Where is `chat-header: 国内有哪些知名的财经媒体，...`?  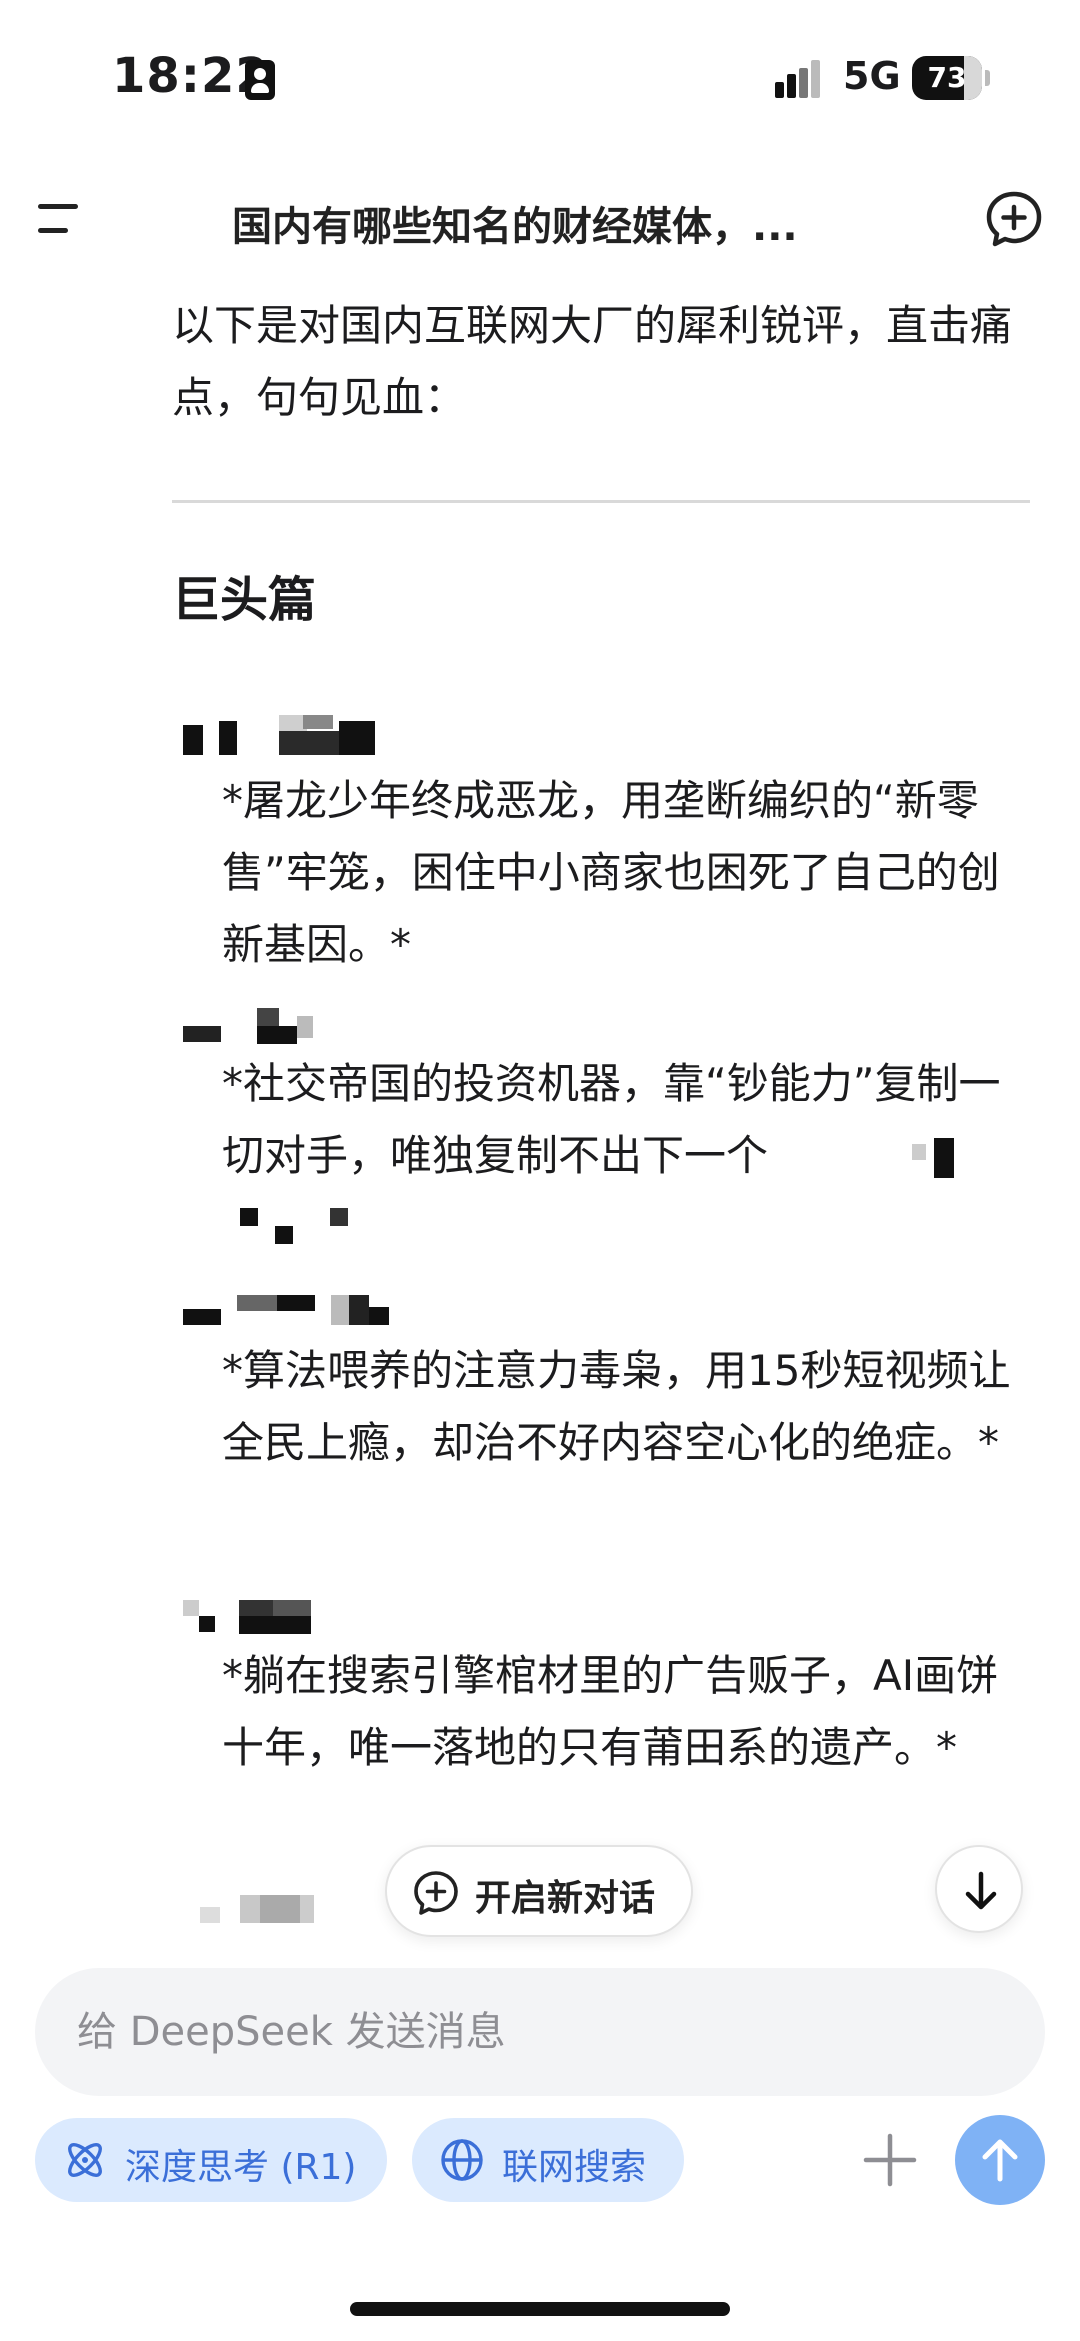
chat-header: 国内有哪些知名的财经媒体，... is located at coordinates (540, 220).